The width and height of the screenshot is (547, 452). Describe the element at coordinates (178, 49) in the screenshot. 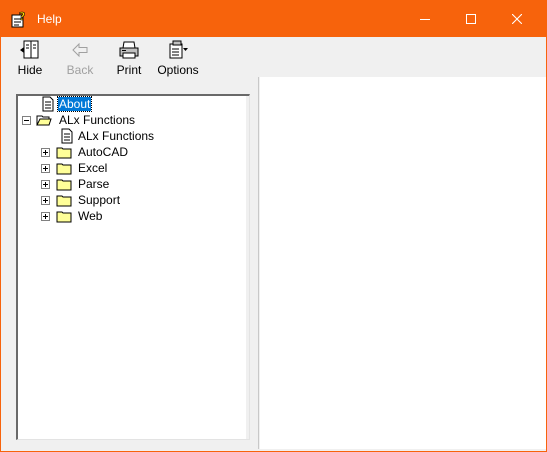

I see `options-icon` at that location.